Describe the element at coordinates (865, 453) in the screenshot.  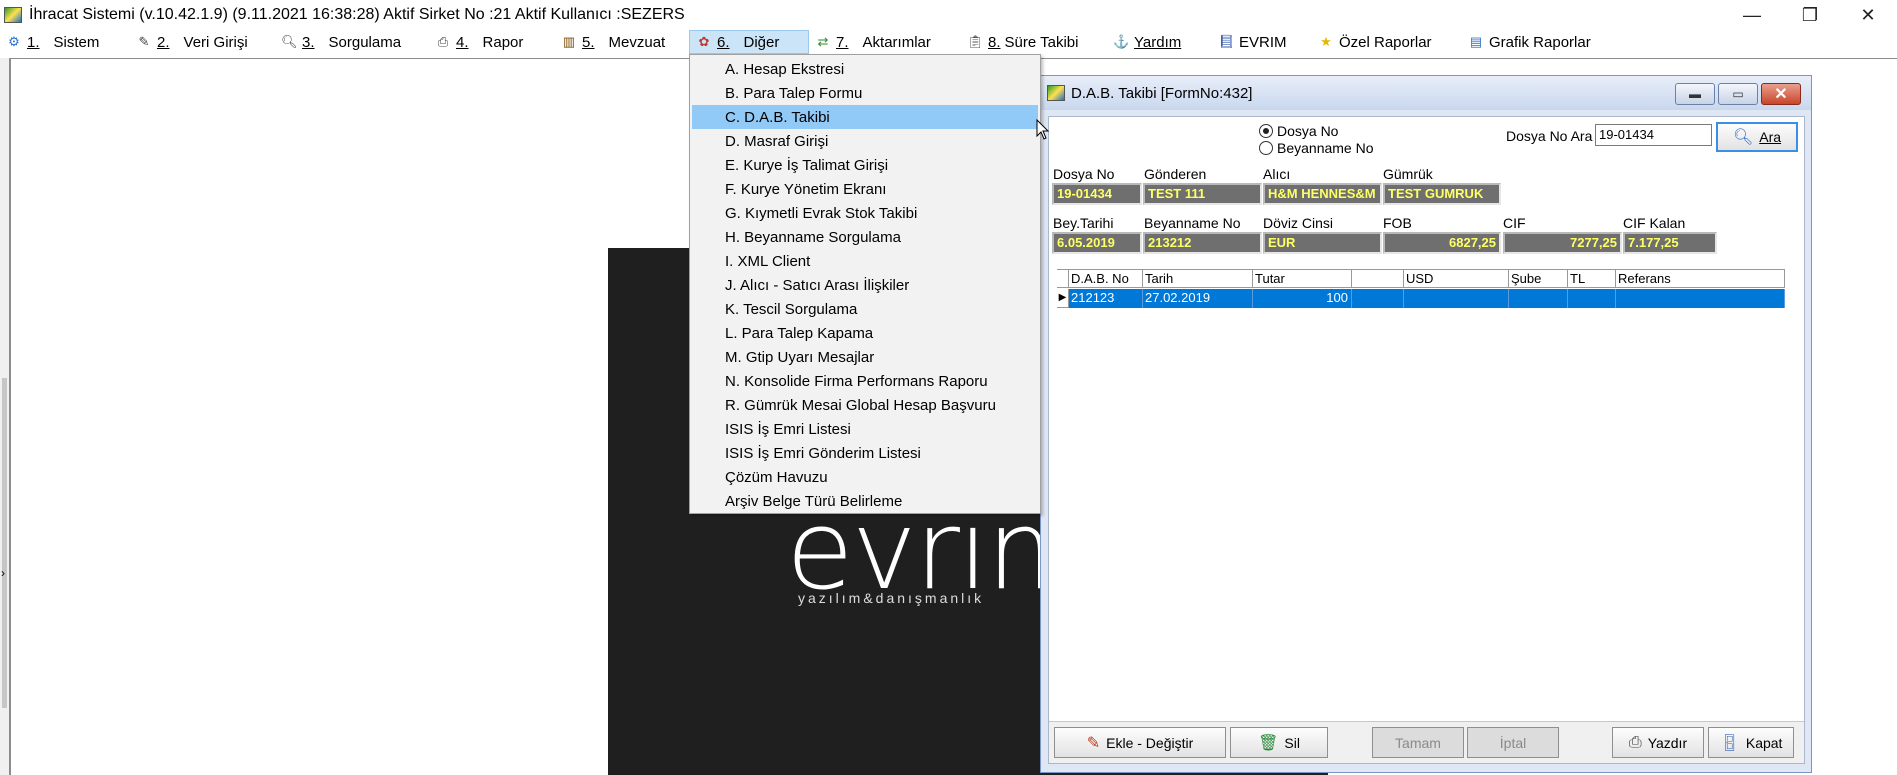
I see `menu-item-isis-gonderim: ISIS İş Emri Gönderim Listesi` at that location.